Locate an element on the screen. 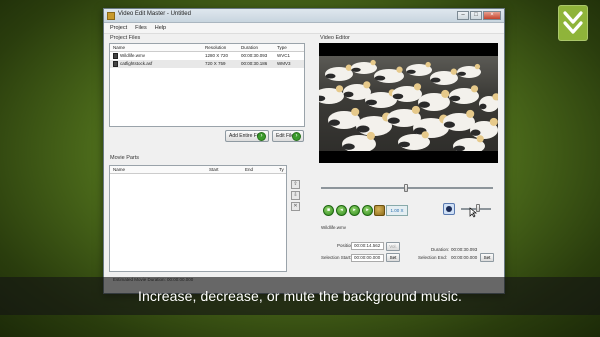 The width and height of the screenshot is (600, 337). position-button: Vol. is located at coordinates (393, 246).